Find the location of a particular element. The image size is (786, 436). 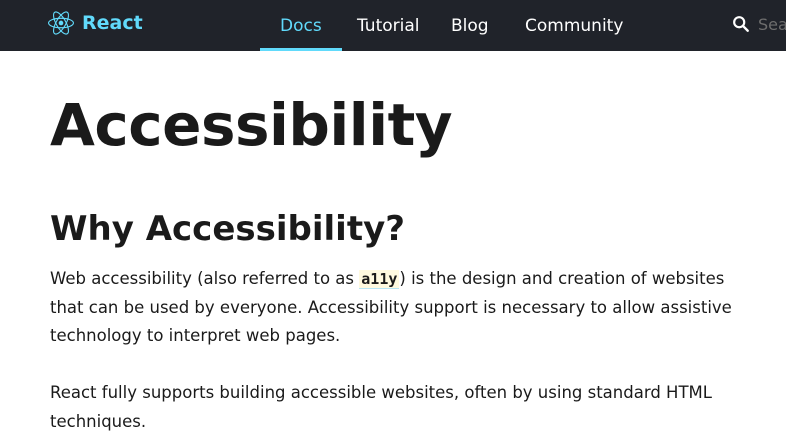

nav-link-community-label: Community is located at coordinates (574, 25).